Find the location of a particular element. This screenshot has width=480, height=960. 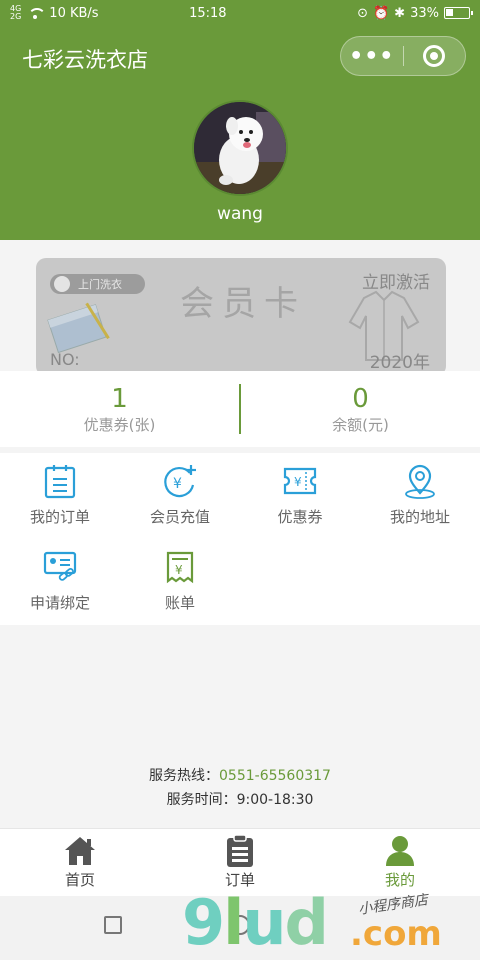

towel-illustration-icon is located at coordinates (78, 328).